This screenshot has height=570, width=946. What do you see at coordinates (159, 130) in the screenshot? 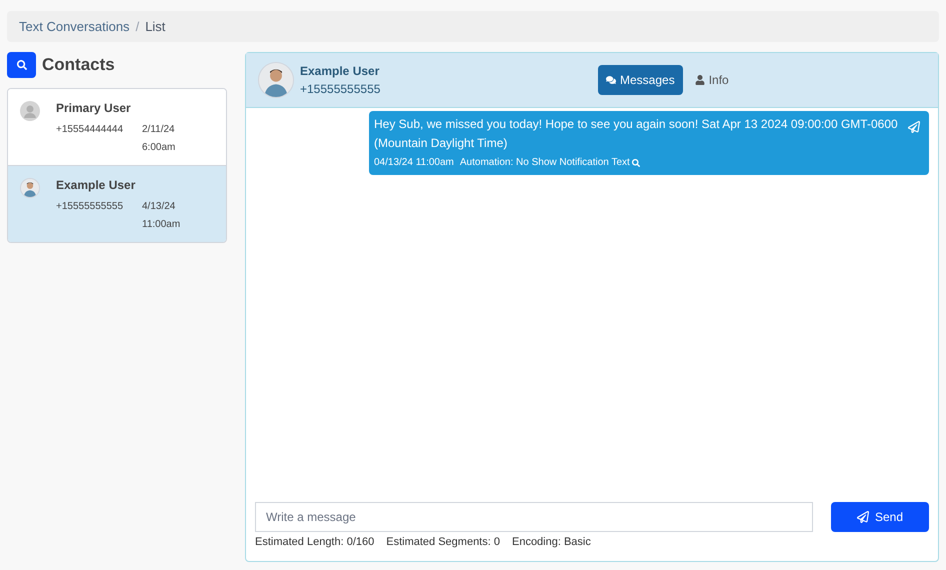
I see `contact-date: 2/11/24` at bounding box center [159, 130].